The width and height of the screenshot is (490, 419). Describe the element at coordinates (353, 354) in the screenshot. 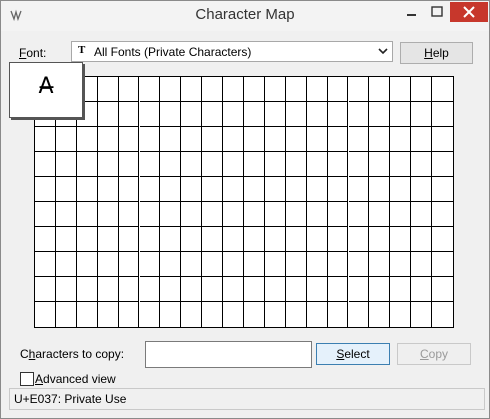

I see `select-button: Select` at that location.